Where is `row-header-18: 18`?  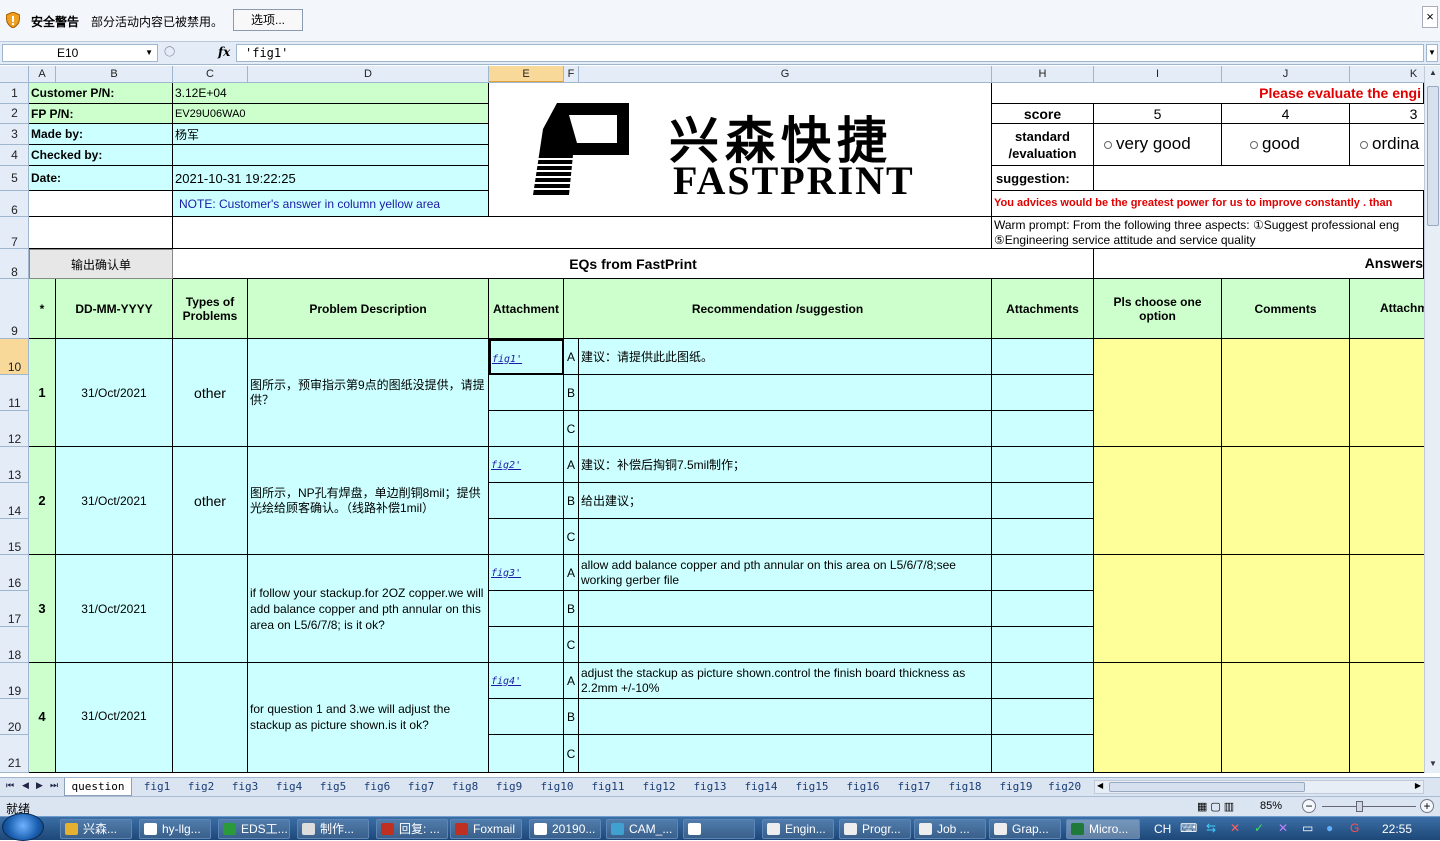 row-header-18: 18 is located at coordinates (14, 645).